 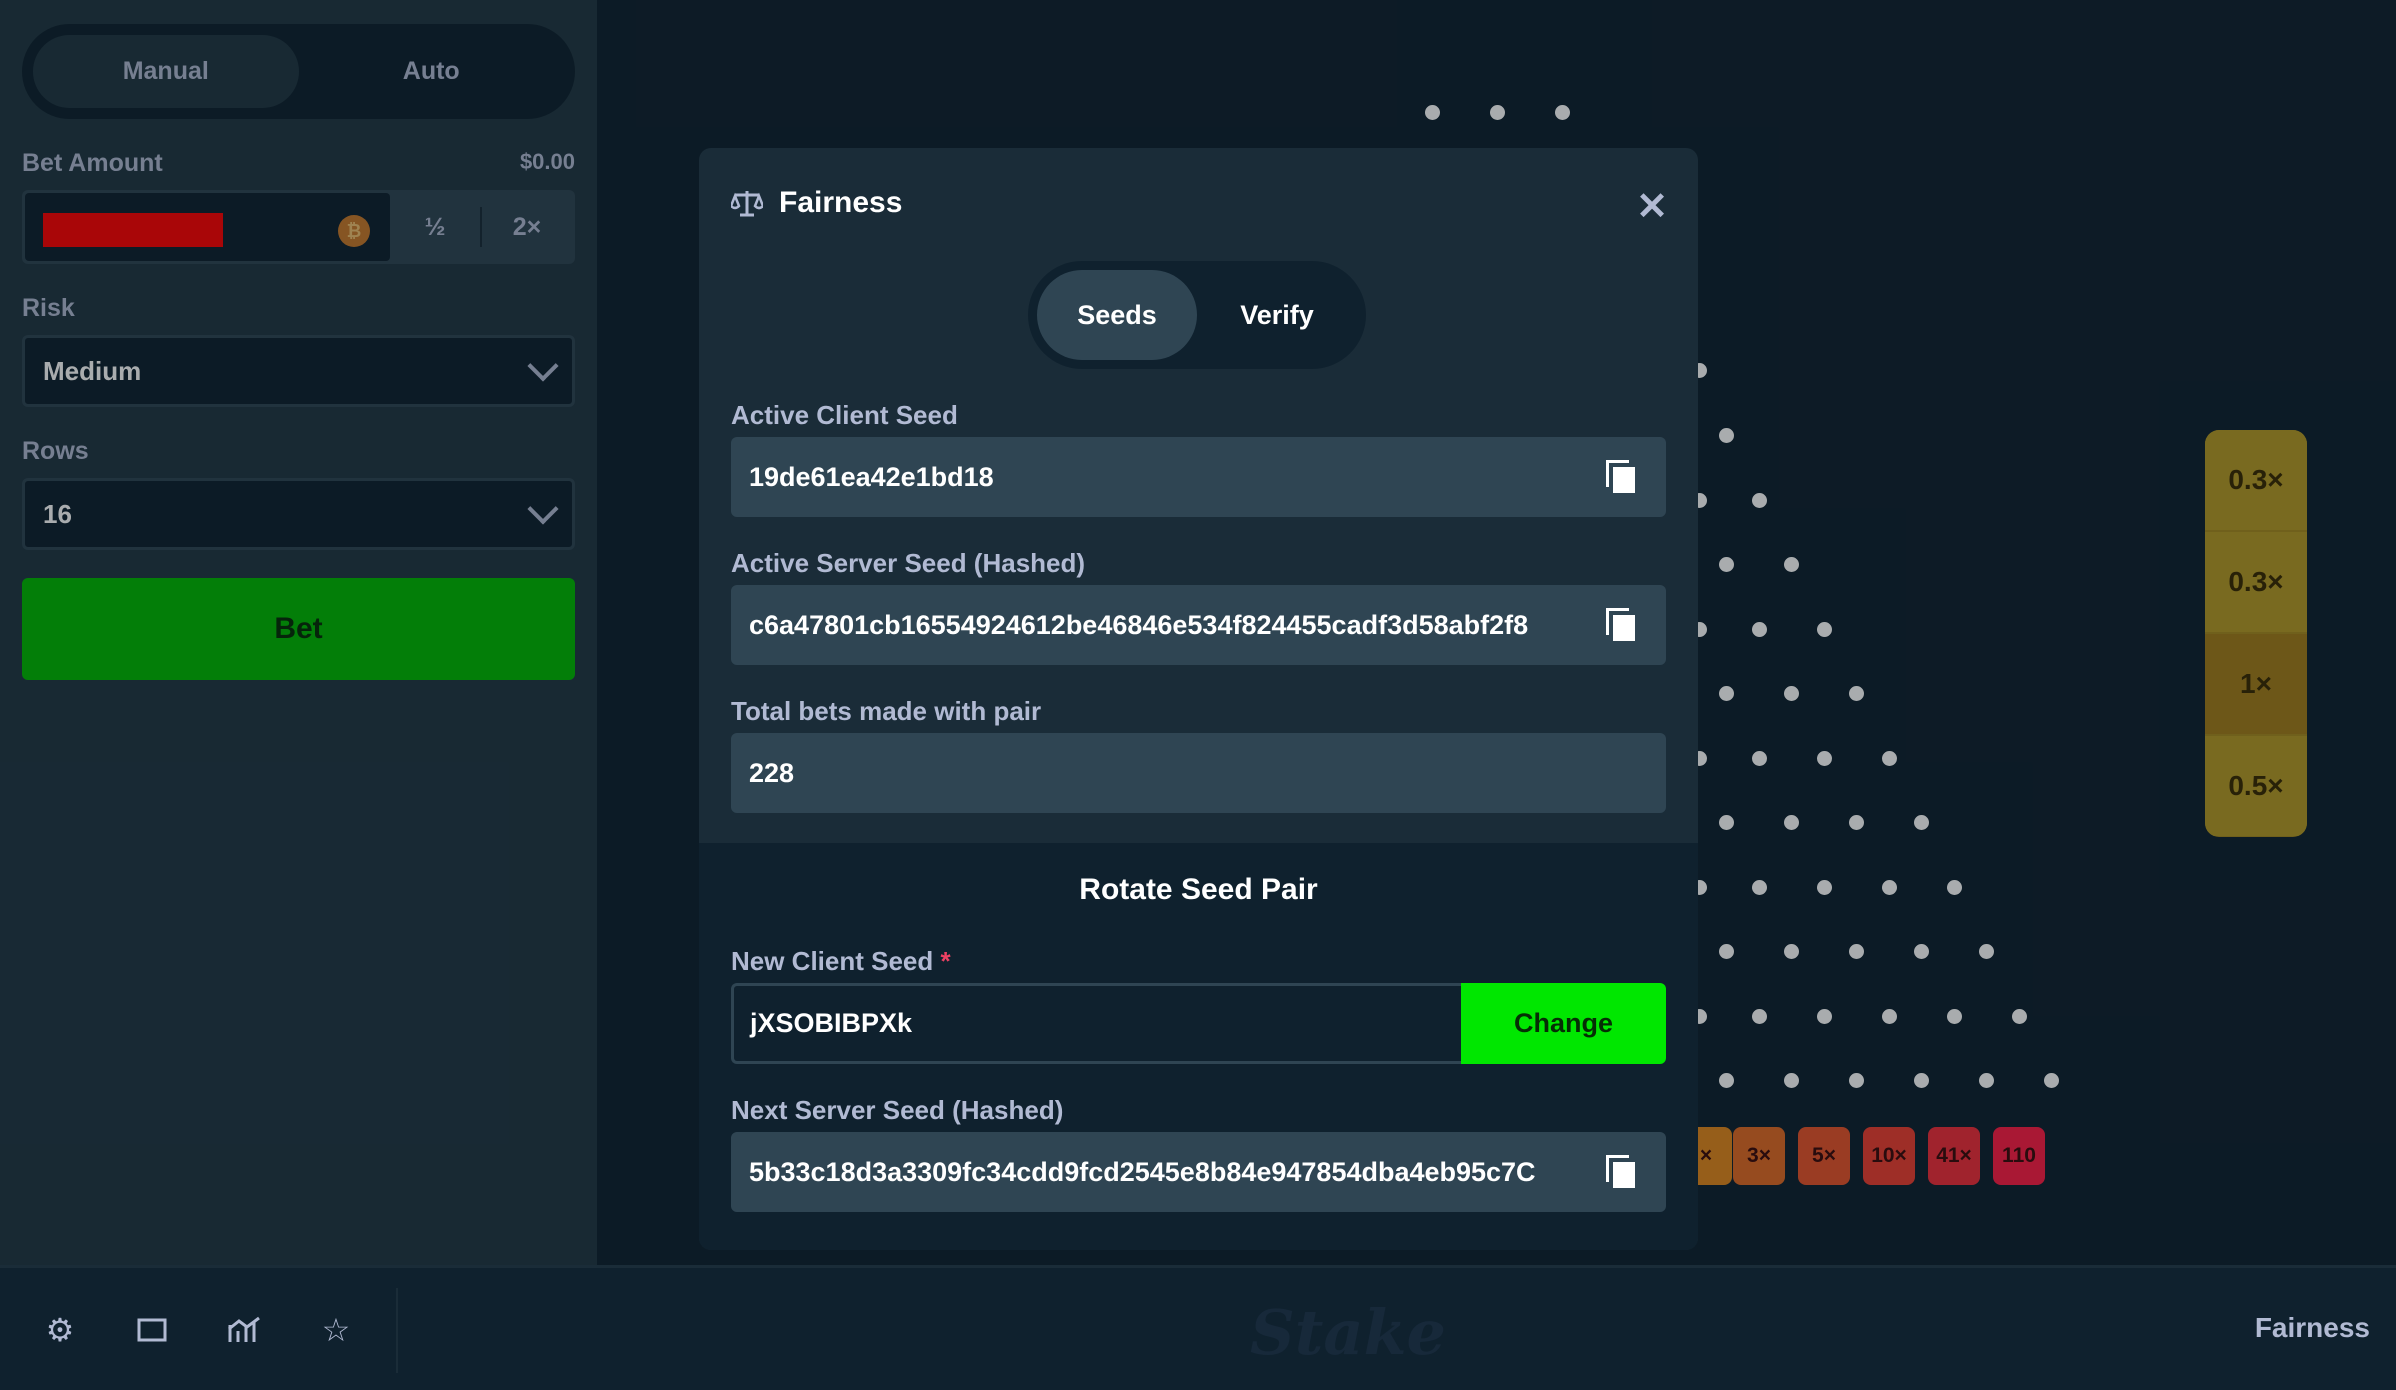 What do you see at coordinates (772, 772) in the screenshot?
I see `total-bets-value: 228` at bounding box center [772, 772].